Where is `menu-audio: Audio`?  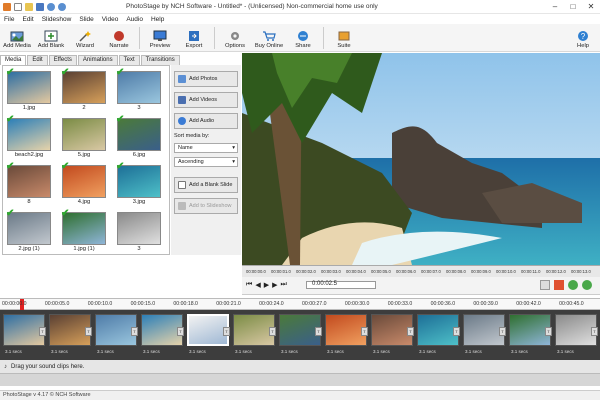 menu-audio: Audio is located at coordinates (134, 19).